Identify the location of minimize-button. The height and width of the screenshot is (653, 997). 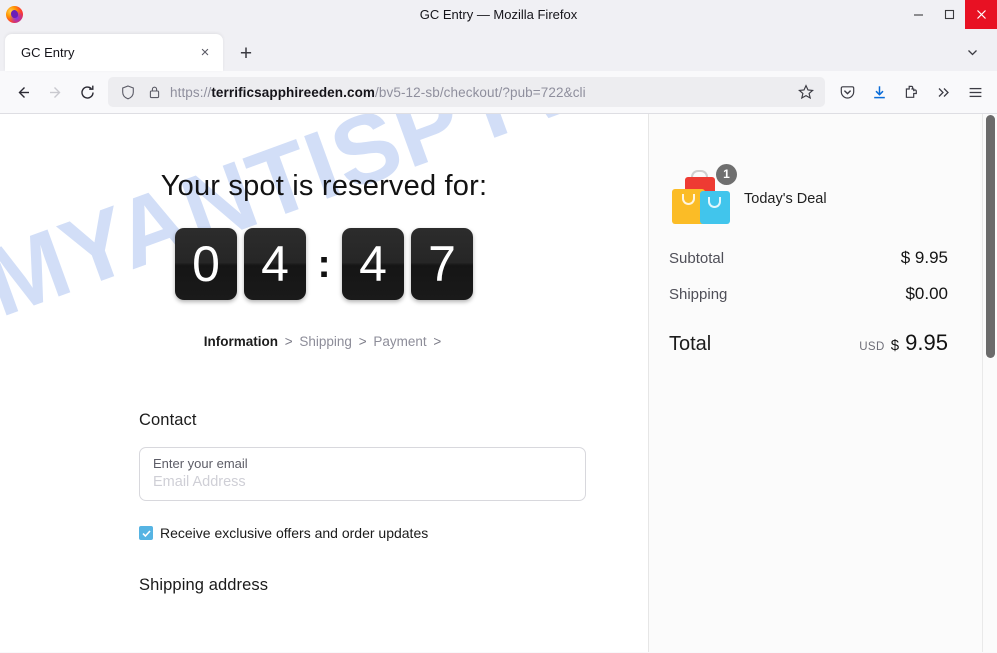
(918, 14).